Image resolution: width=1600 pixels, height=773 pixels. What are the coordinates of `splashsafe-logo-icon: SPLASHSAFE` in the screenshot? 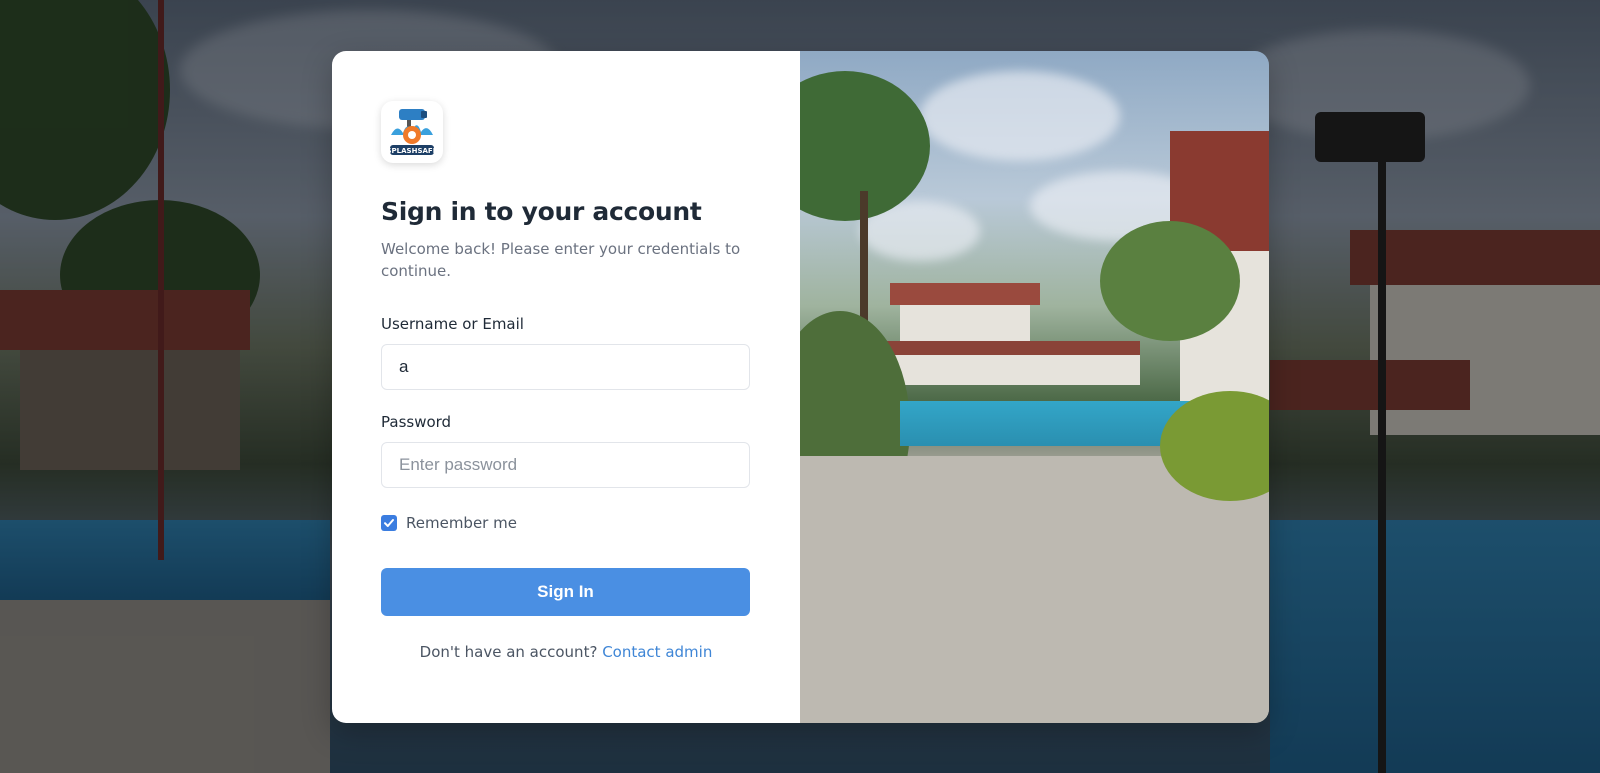 It's located at (412, 132).